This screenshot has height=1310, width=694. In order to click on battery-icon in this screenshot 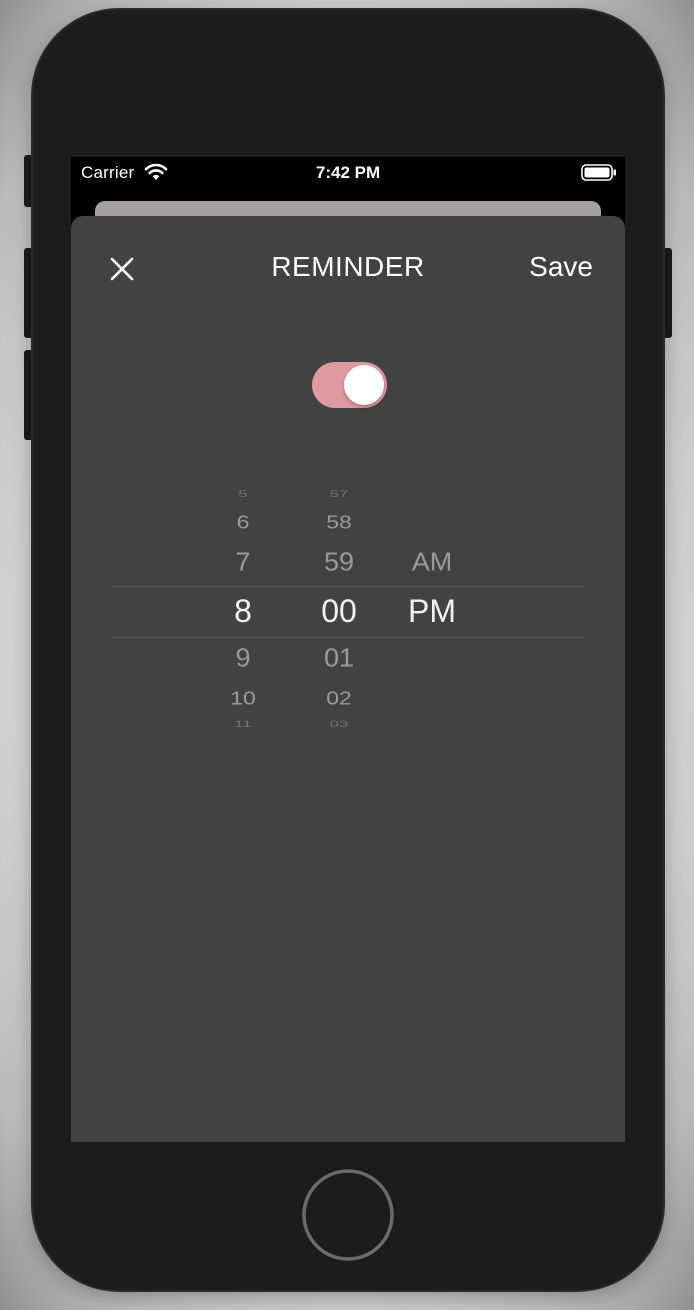, I will do `click(598, 172)`.